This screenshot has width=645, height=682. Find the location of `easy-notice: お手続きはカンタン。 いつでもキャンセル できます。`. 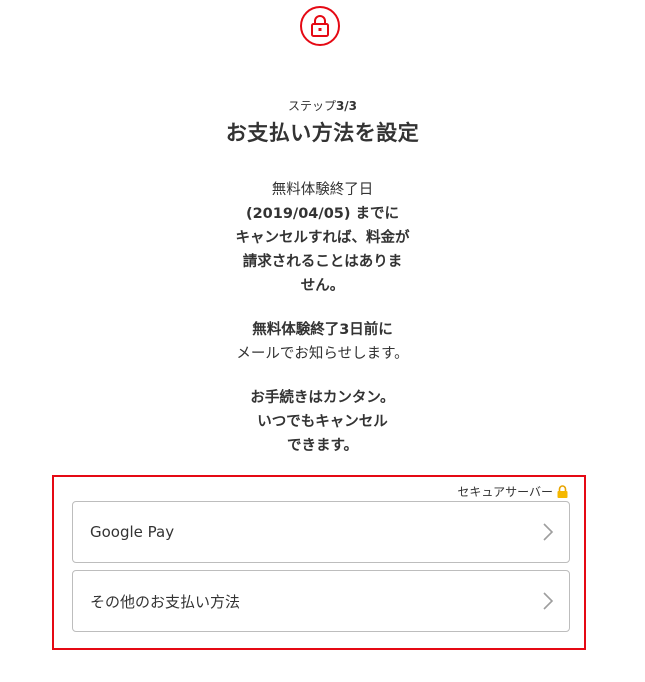

easy-notice: お手続きはカンタン。 いつでもキャンセル できます。 is located at coordinates (322, 422).